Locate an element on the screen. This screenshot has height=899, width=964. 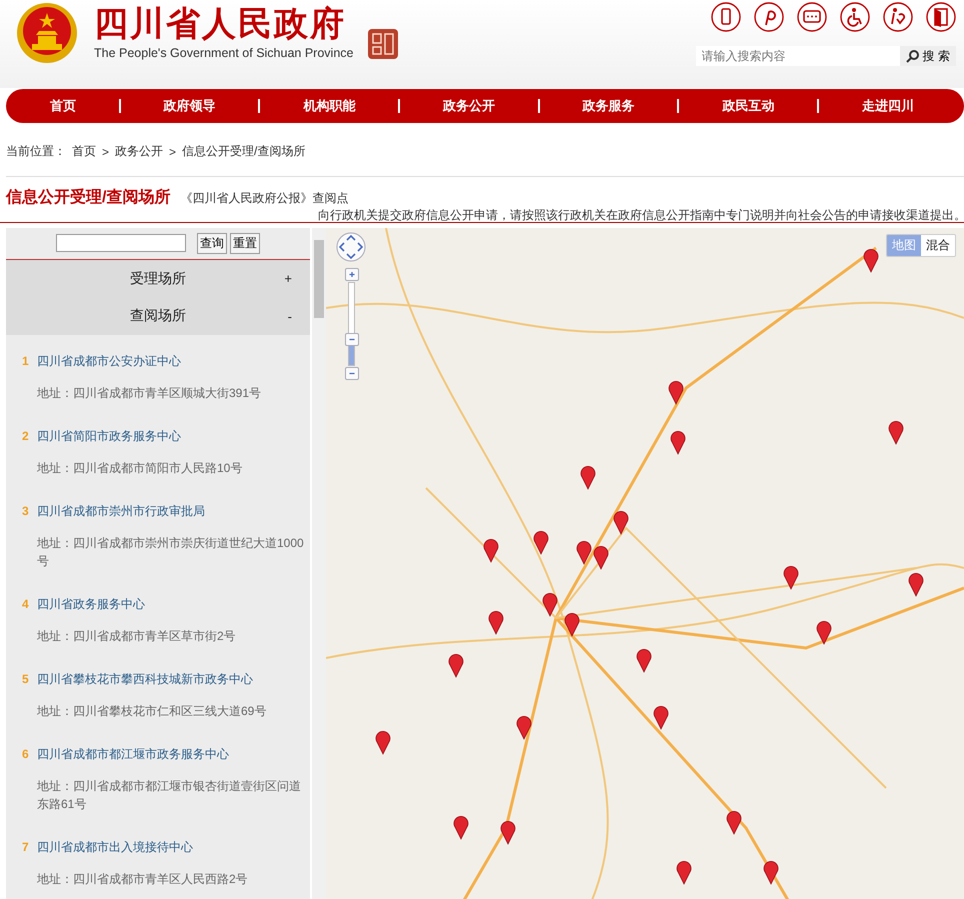
search-button: 搜 索 is located at coordinates (928, 56).